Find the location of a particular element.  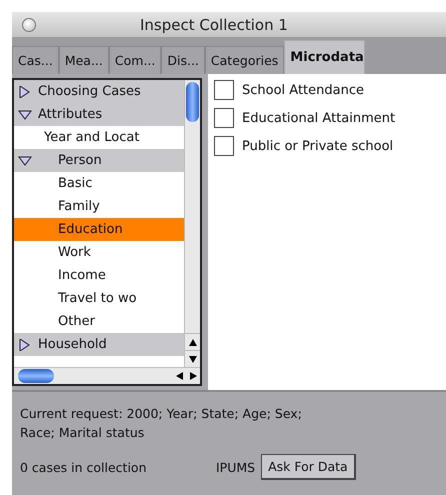

tree-item: Travel to wo is located at coordinates (99, 298).